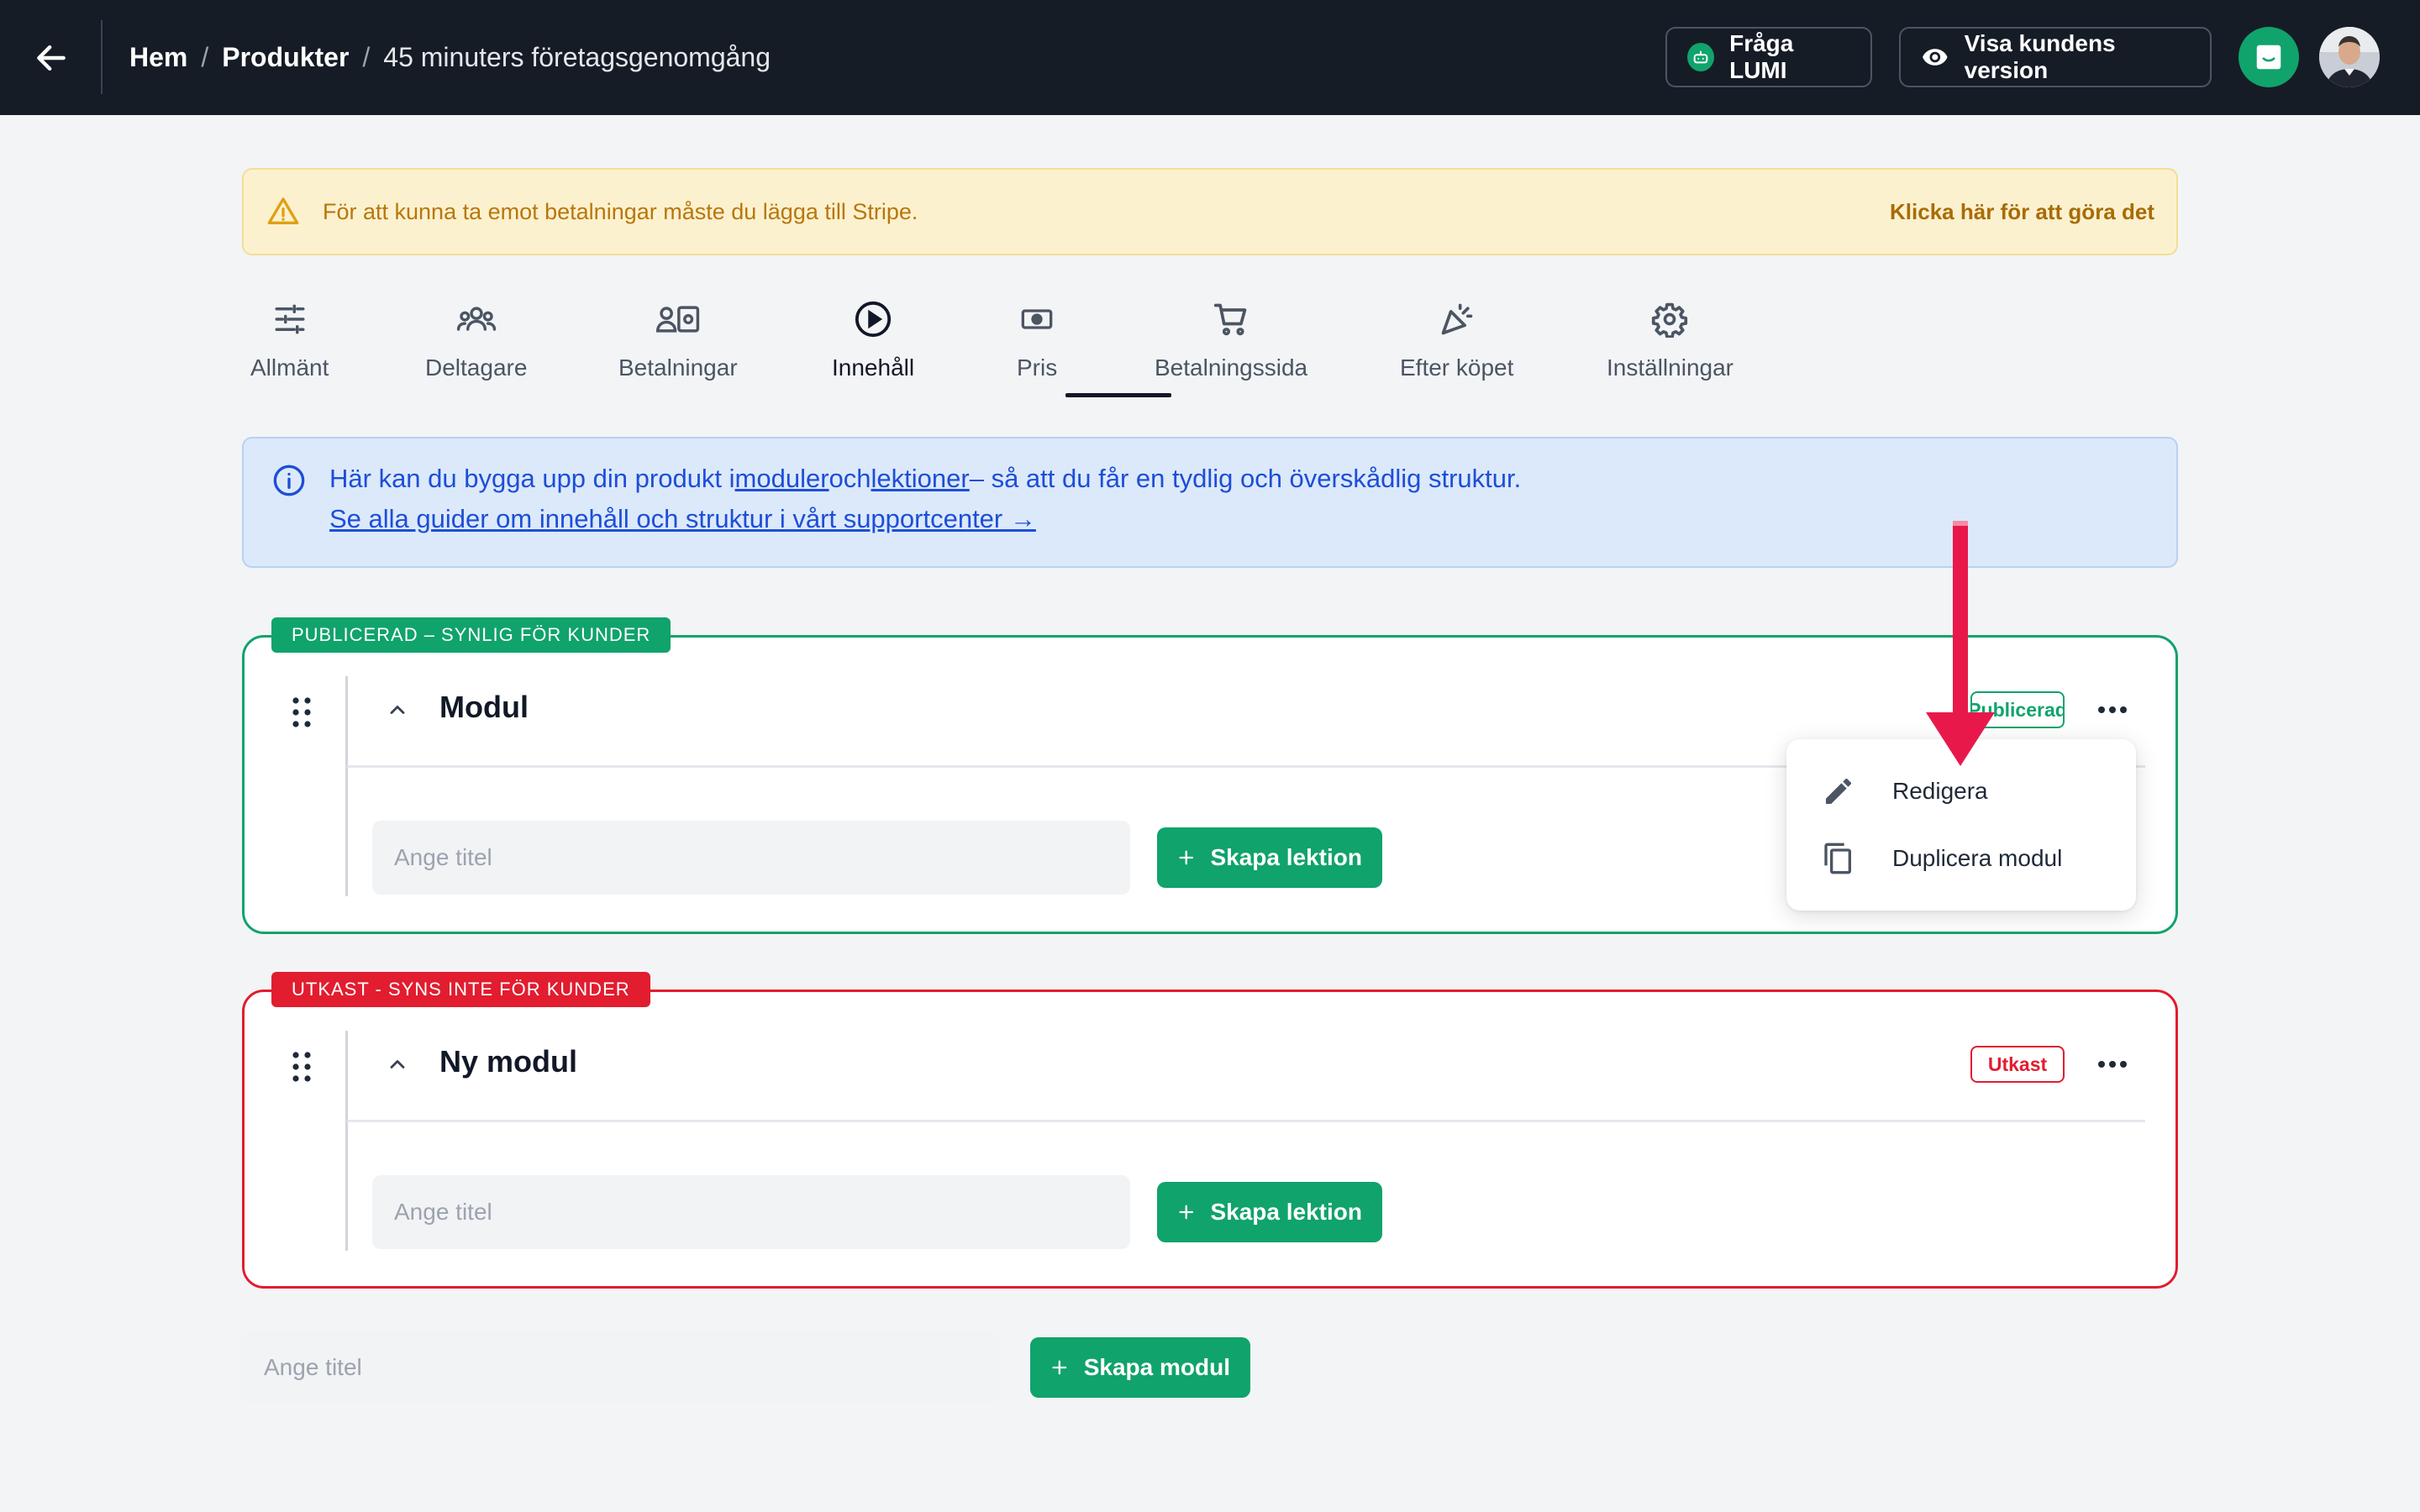  What do you see at coordinates (678, 367) in the screenshot?
I see `tab-label: Betalningar` at bounding box center [678, 367].